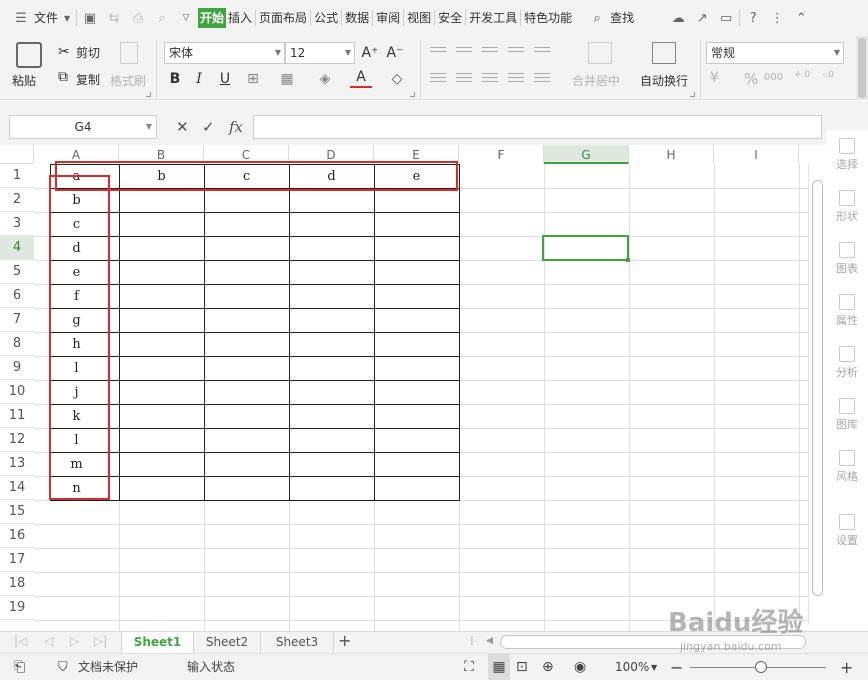  Describe the element at coordinates (542, 78) in the screenshot. I see `distributed-icon` at that location.